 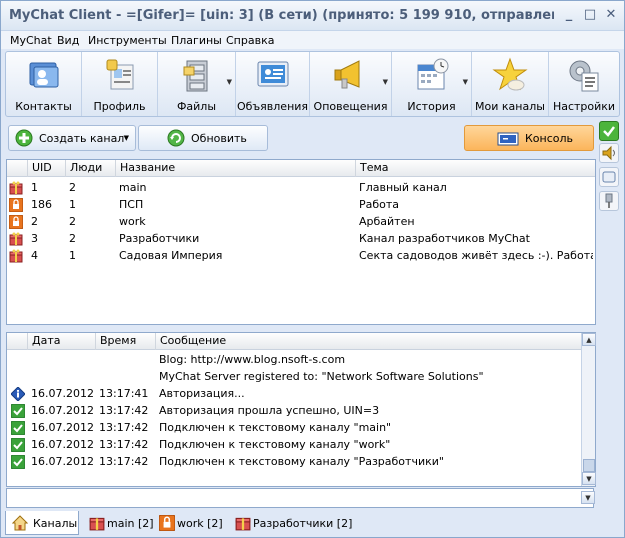 What do you see at coordinates (508, 139) in the screenshot?
I see `console-icon` at bounding box center [508, 139].